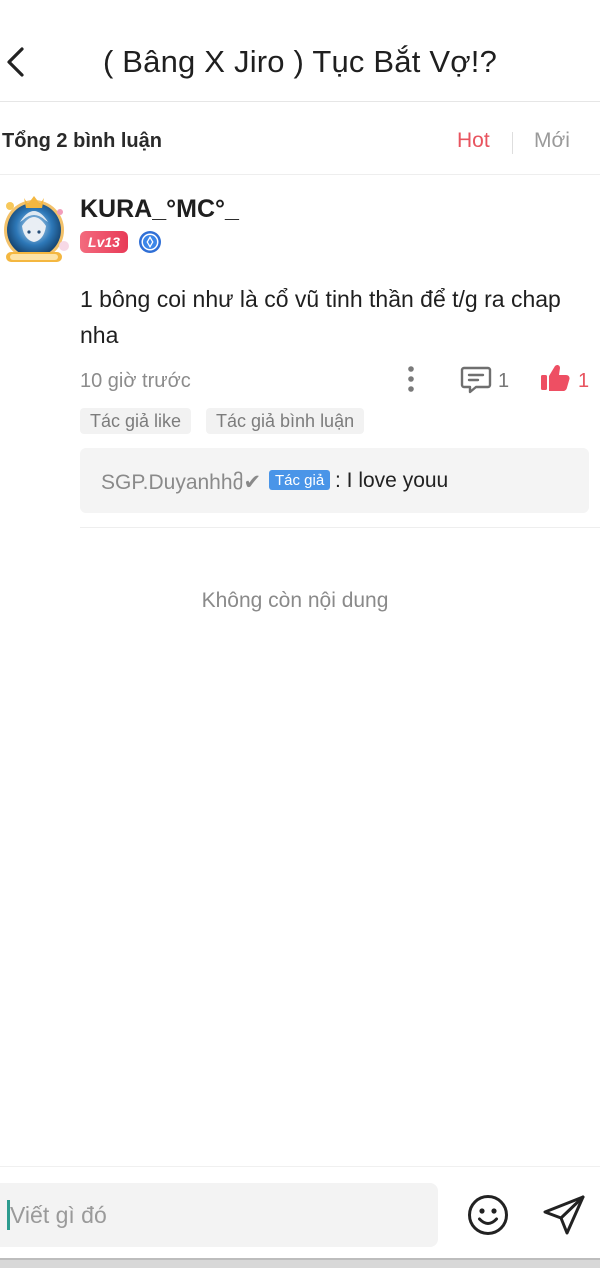 Image resolution: width=600 pixels, height=1268 pixels. I want to click on header-bar: ( Bâng X Jiro ) Tục Bắt Vợ!?, so click(300, 51).